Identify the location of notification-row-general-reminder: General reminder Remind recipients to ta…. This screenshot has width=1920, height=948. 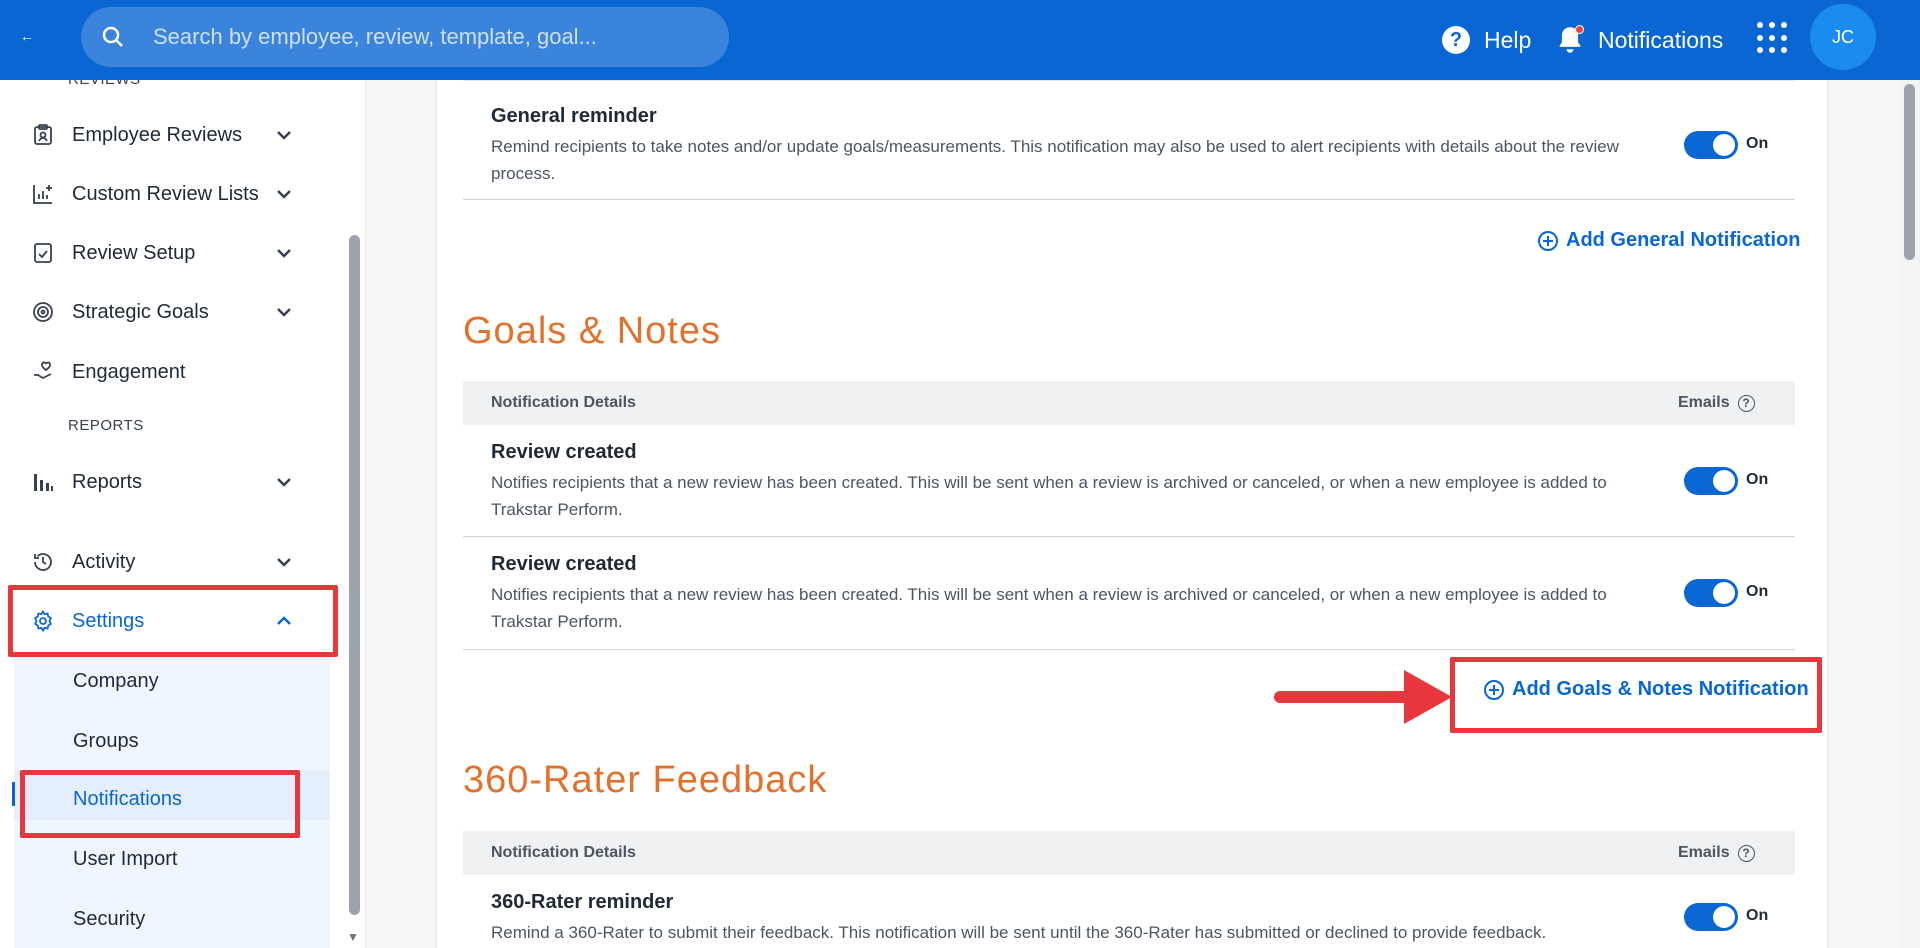
(1129, 140).